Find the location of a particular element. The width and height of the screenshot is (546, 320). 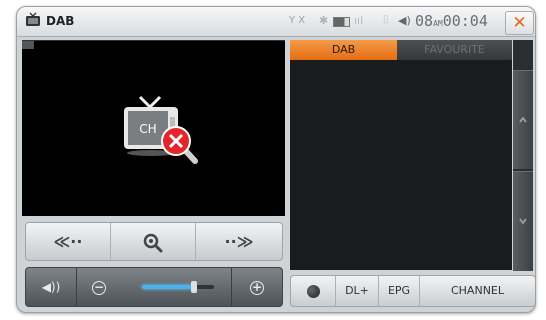

plus-icon: + is located at coordinates (257, 287).